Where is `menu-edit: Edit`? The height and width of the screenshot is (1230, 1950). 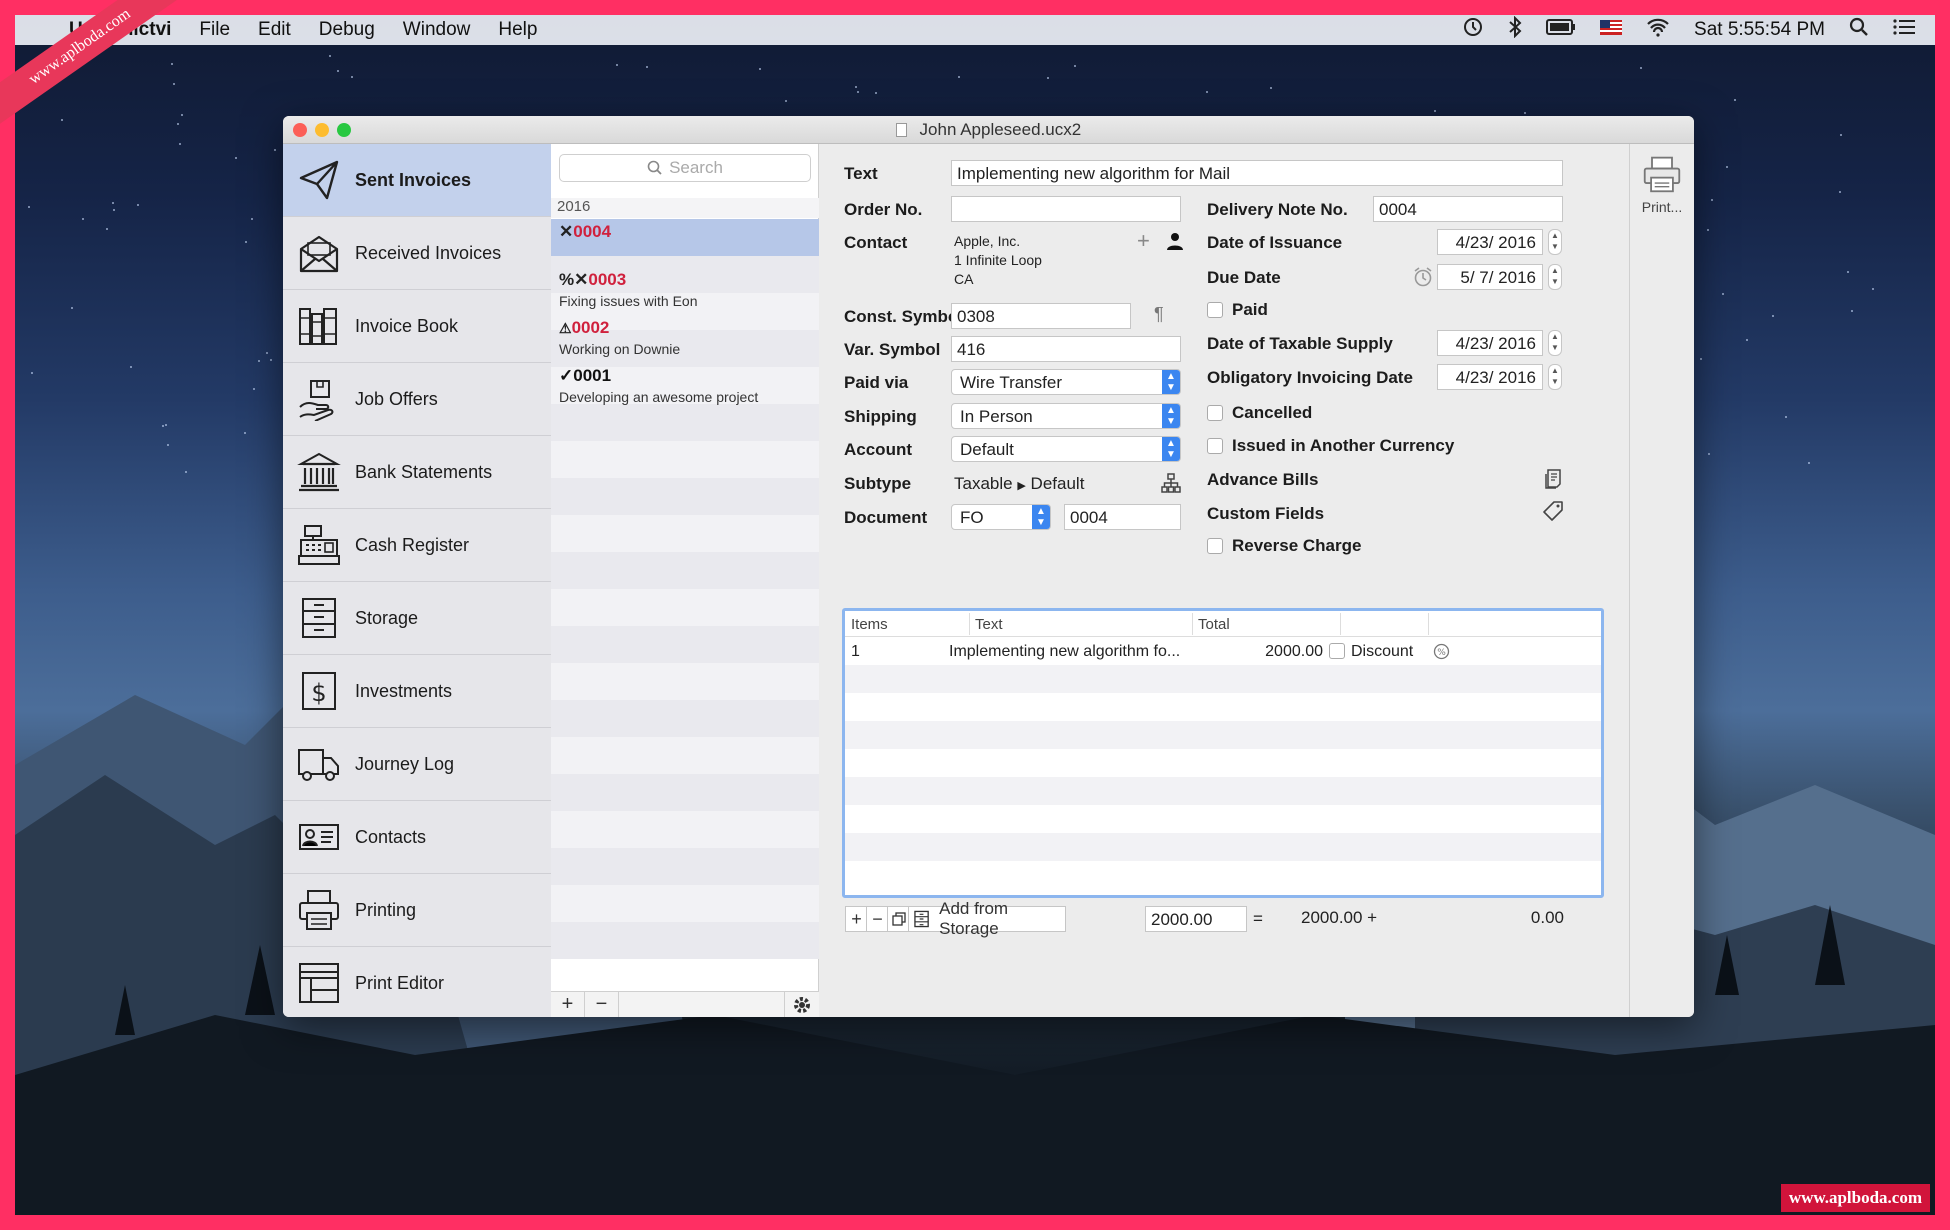
menu-edit: Edit is located at coordinates (274, 30).